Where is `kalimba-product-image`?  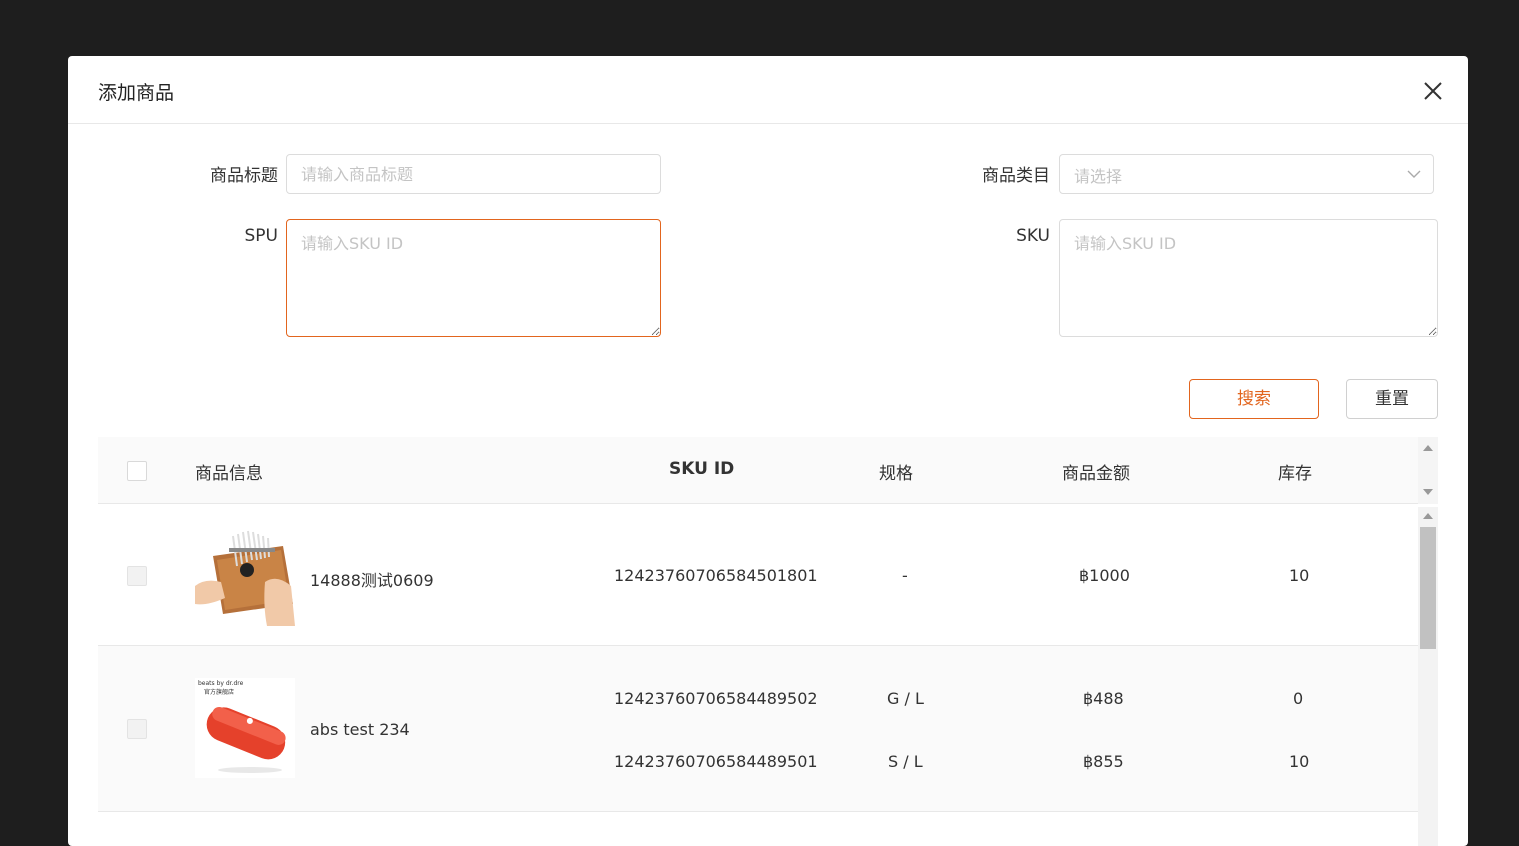
kalimba-product-image is located at coordinates (245, 576).